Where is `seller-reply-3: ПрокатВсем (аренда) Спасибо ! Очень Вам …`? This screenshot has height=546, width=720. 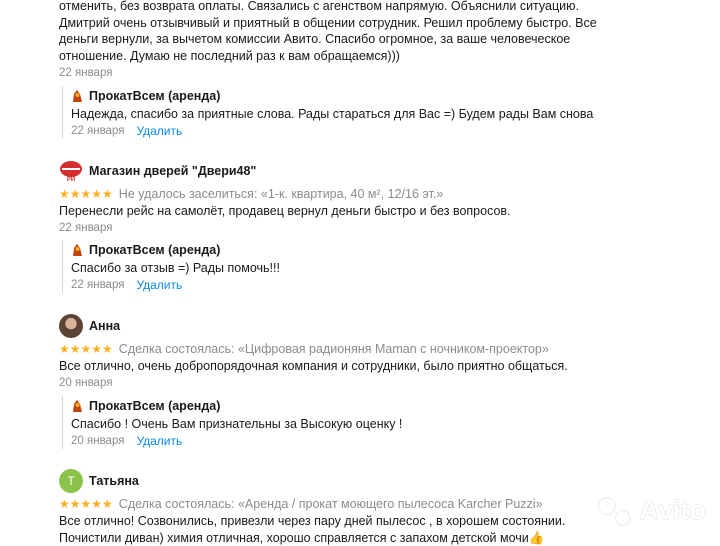
seller-reply-3: ПрокатВсем (аренда) Спасибо ! Очень Вам … is located at coordinates (346, 422).